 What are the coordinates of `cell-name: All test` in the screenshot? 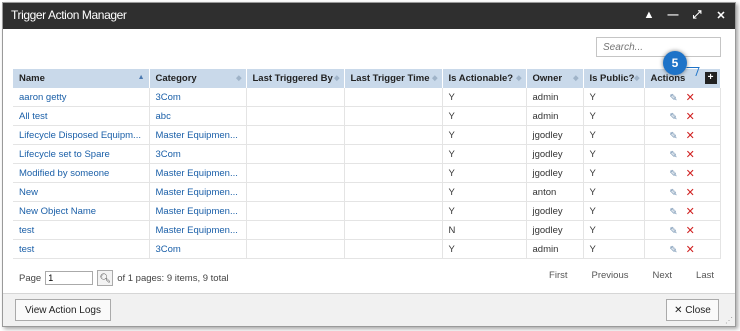 It's located at (81, 116).